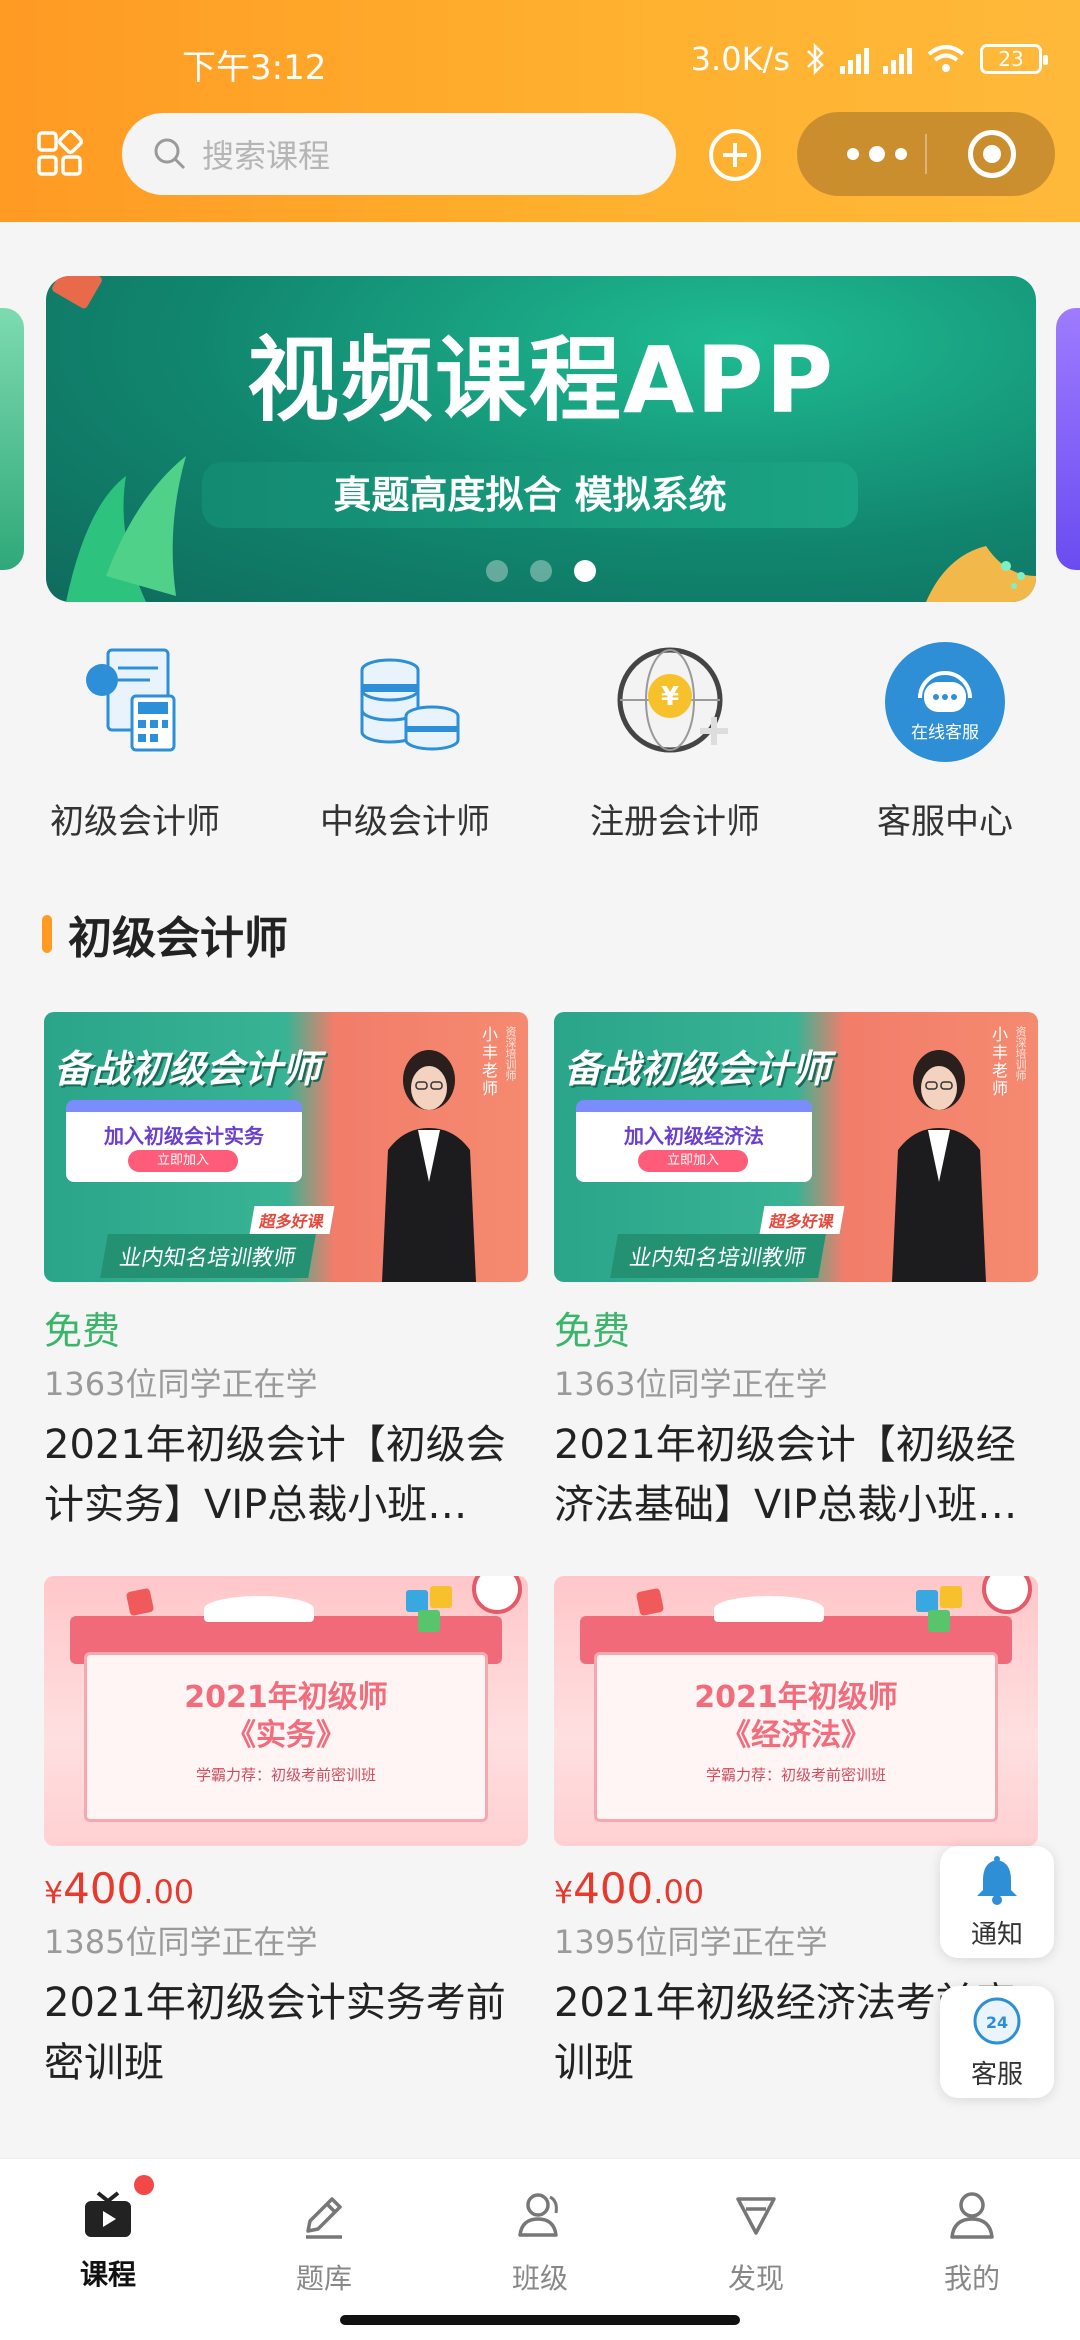 The image size is (1080, 2340). I want to click on pencil-icon, so click(324, 2218).